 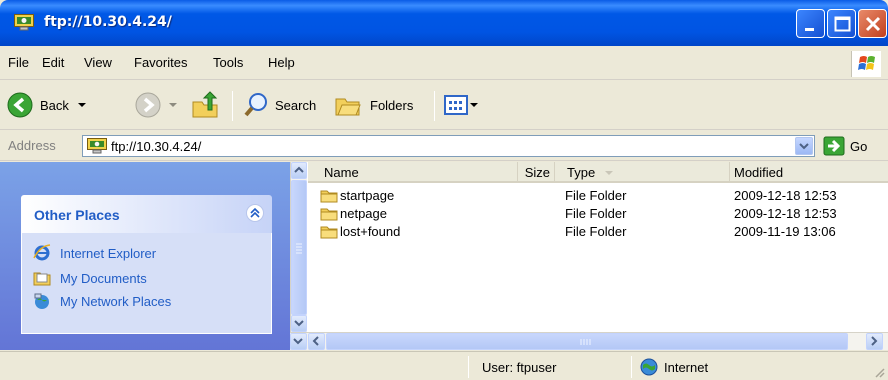 I want to click on collapse-button, so click(x=255, y=213).